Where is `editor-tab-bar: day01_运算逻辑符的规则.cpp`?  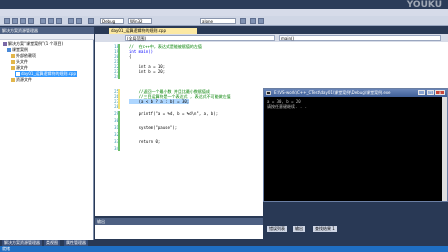 editor-tab-bar: day01_运算逻辑符的规则.cpp is located at coordinates (271, 30).